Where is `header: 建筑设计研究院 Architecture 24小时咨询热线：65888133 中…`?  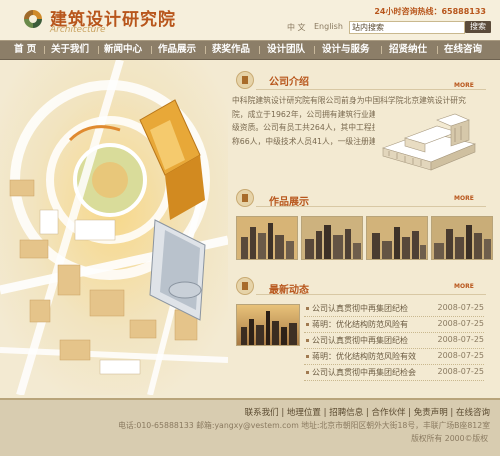 header: 建筑设计研究院 Architecture 24小时咨询热线：65888133 中… is located at coordinates (250, 20).